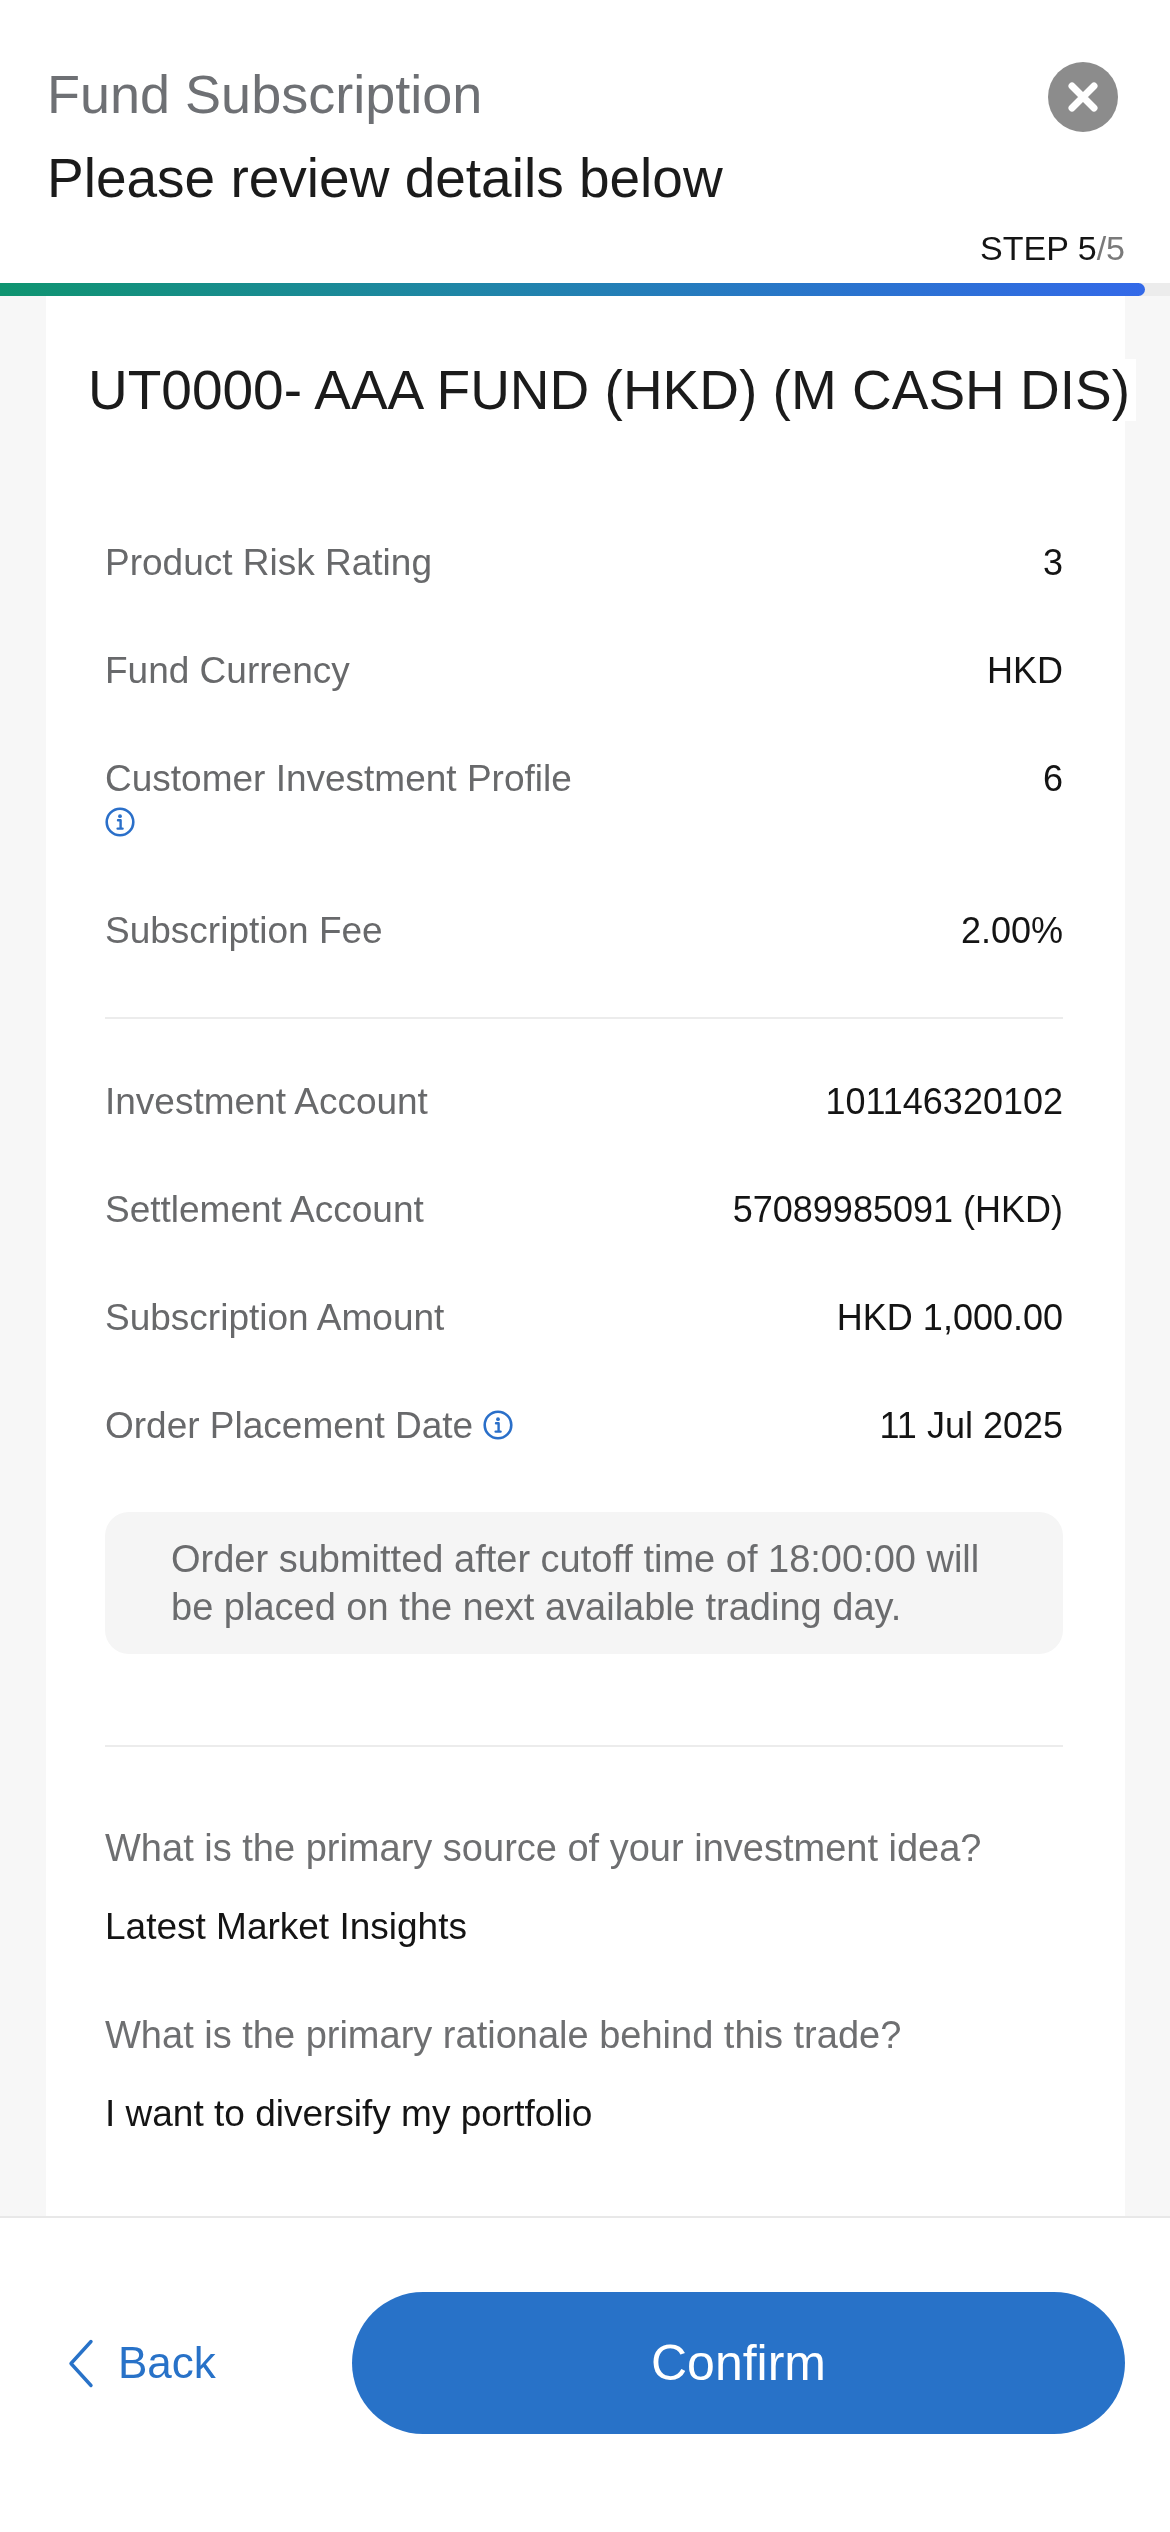 This screenshot has height=2532, width=1170. What do you see at coordinates (949, 1318) in the screenshot?
I see `detail-value: HKD 1,000.00` at bounding box center [949, 1318].